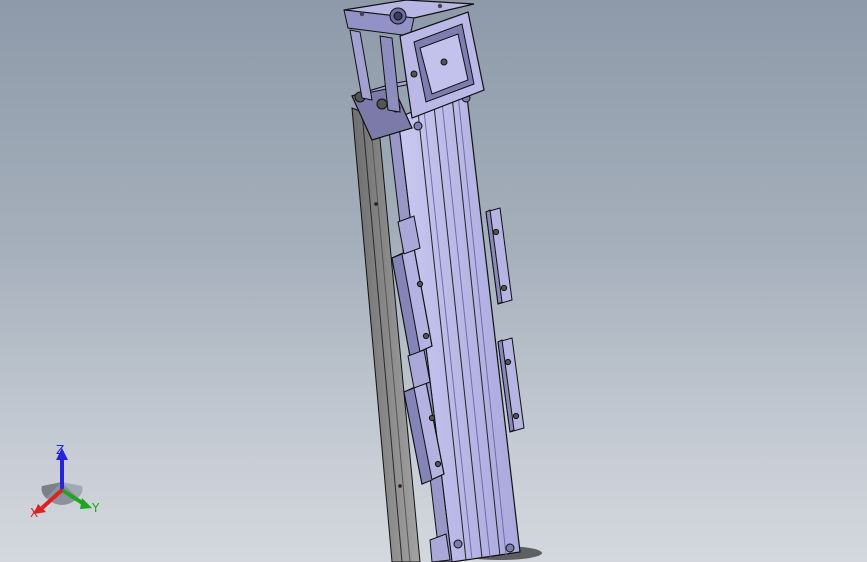 The width and height of the screenshot is (867, 562). Describe the element at coordinates (34, 513) in the screenshot. I see `x-axis-label: X` at that location.